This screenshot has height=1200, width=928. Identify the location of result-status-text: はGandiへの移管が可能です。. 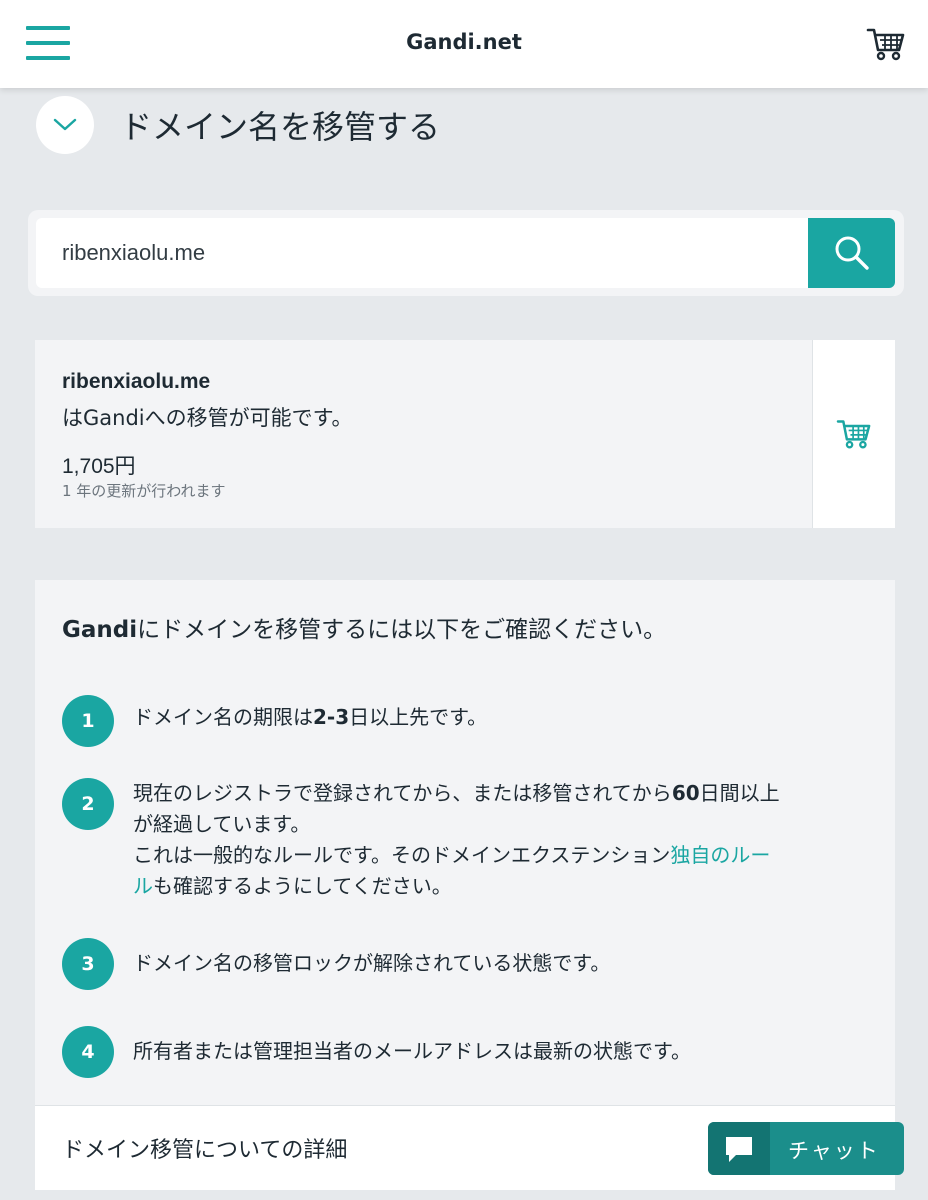
(207, 418).